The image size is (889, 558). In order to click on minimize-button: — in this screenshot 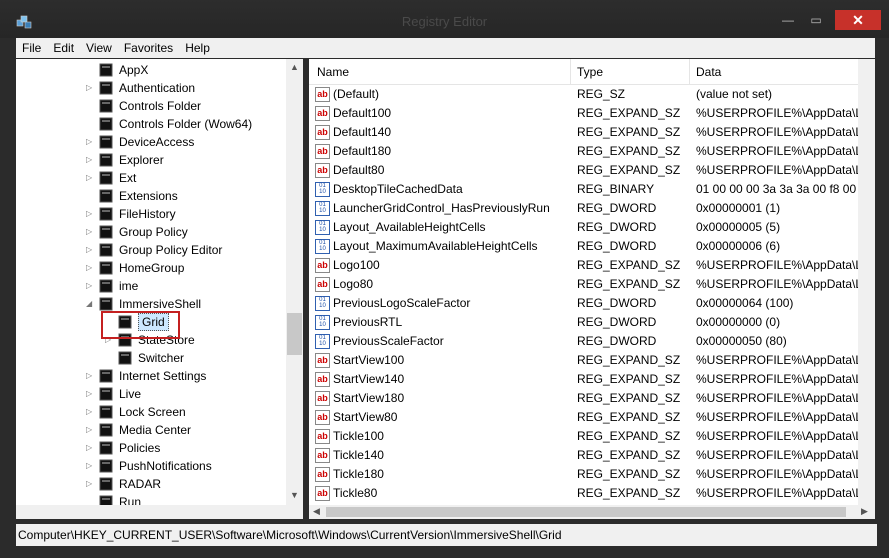, I will do `click(788, 20)`.